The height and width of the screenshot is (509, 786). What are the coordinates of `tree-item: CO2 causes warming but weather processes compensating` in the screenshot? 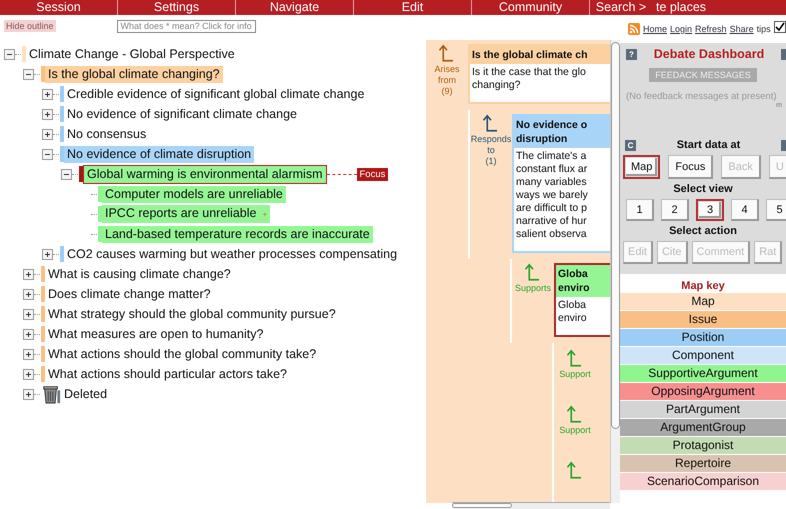 It's located at (232, 254).